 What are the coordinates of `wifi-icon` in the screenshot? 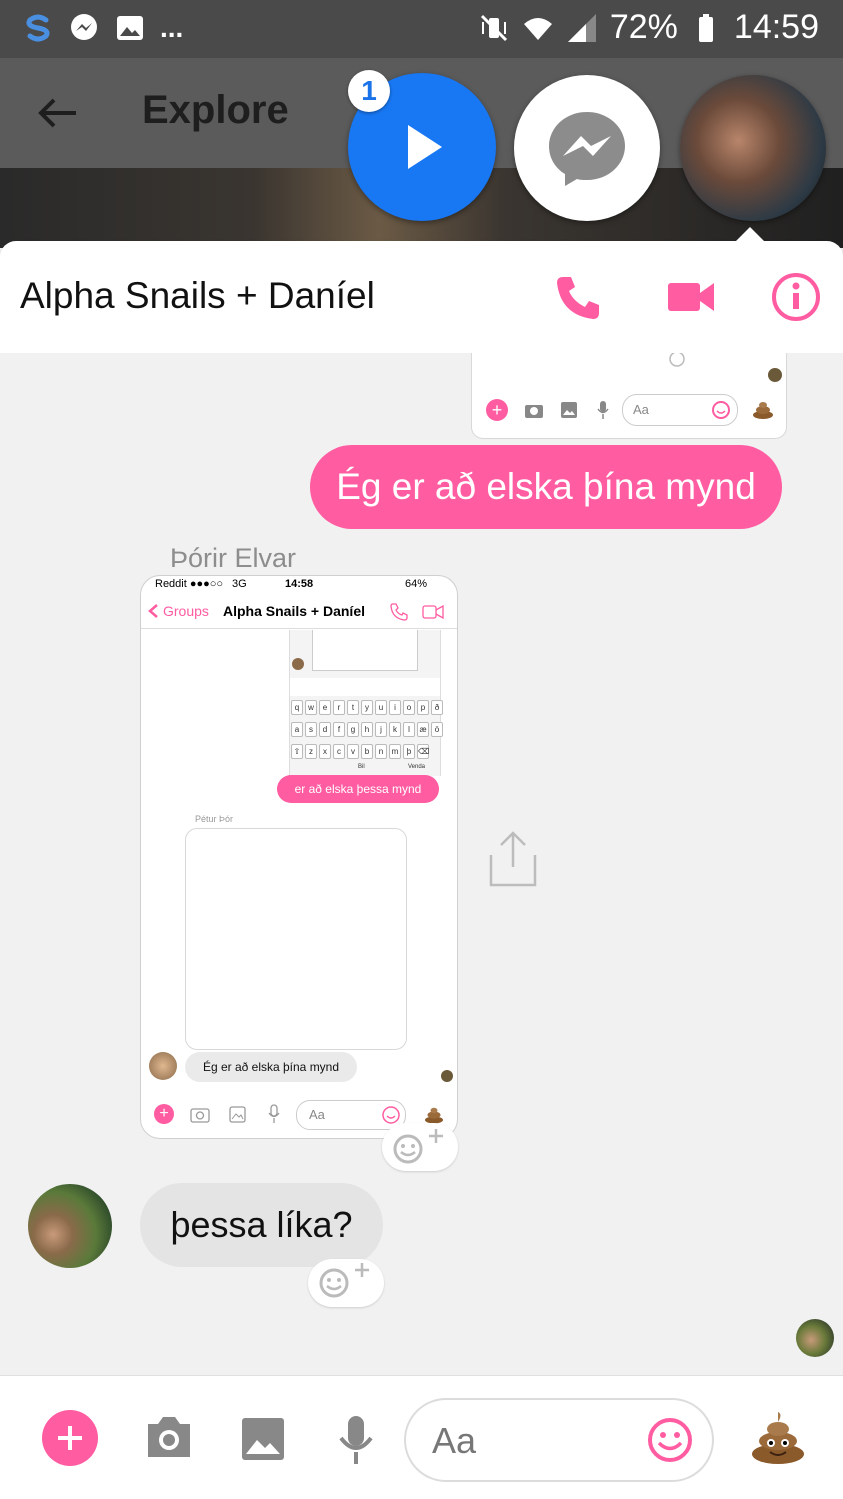 It's located at (537, 28).